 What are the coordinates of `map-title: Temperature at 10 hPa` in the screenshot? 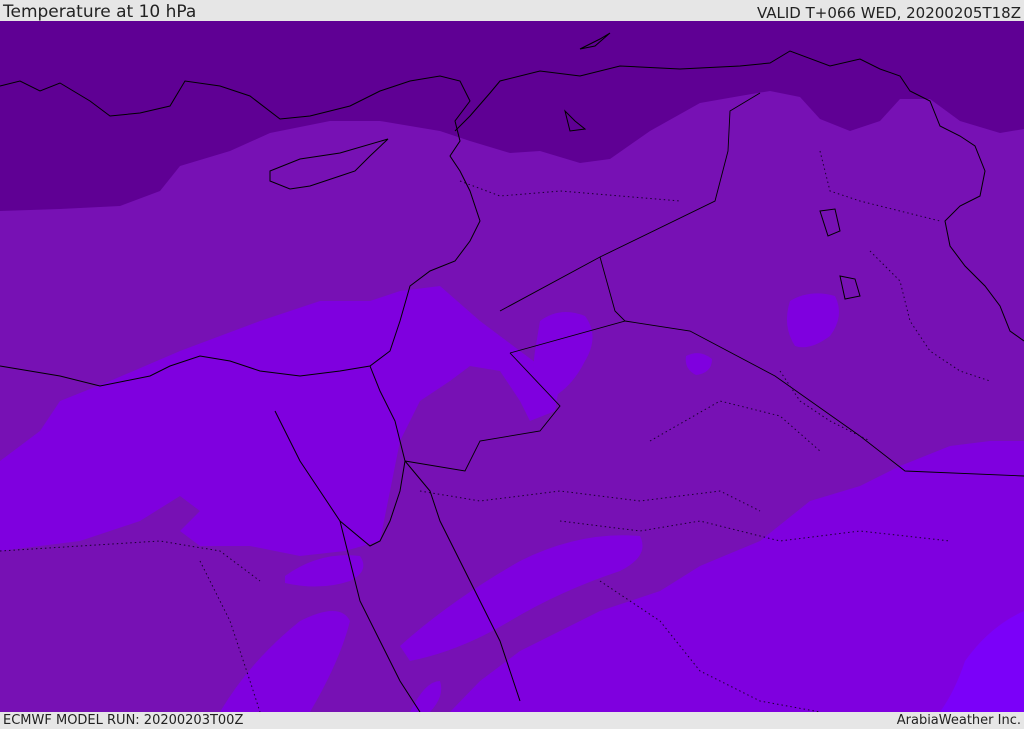 It's located at (100, 12).